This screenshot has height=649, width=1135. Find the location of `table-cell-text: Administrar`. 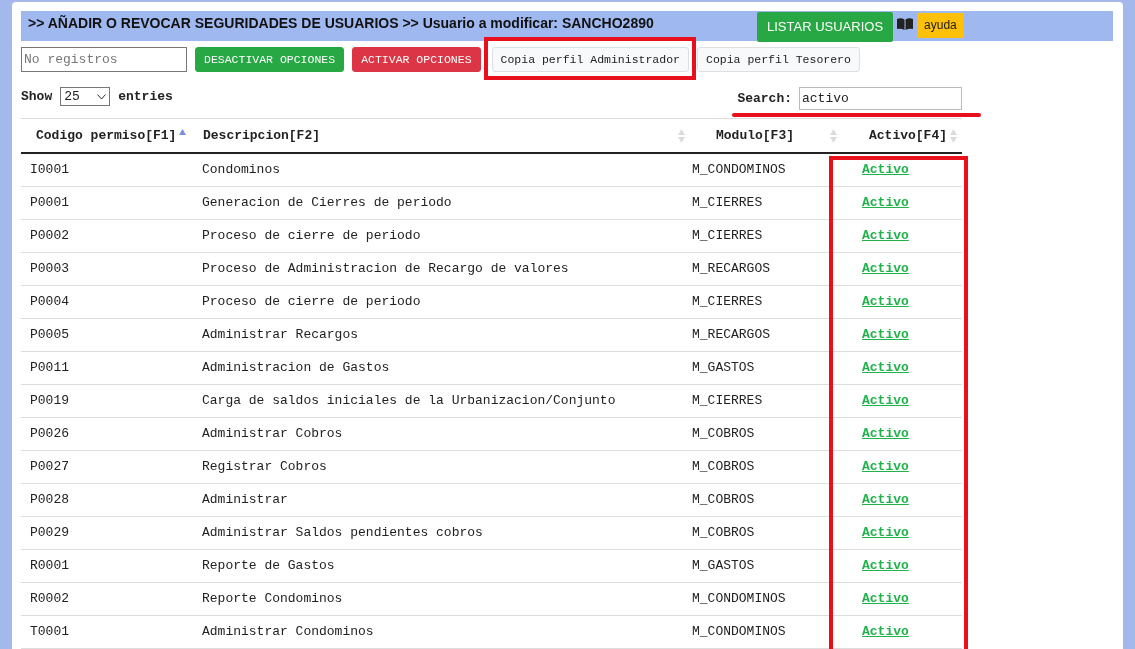

table-cell-text: Administrar is located at coordinates (245, 500).